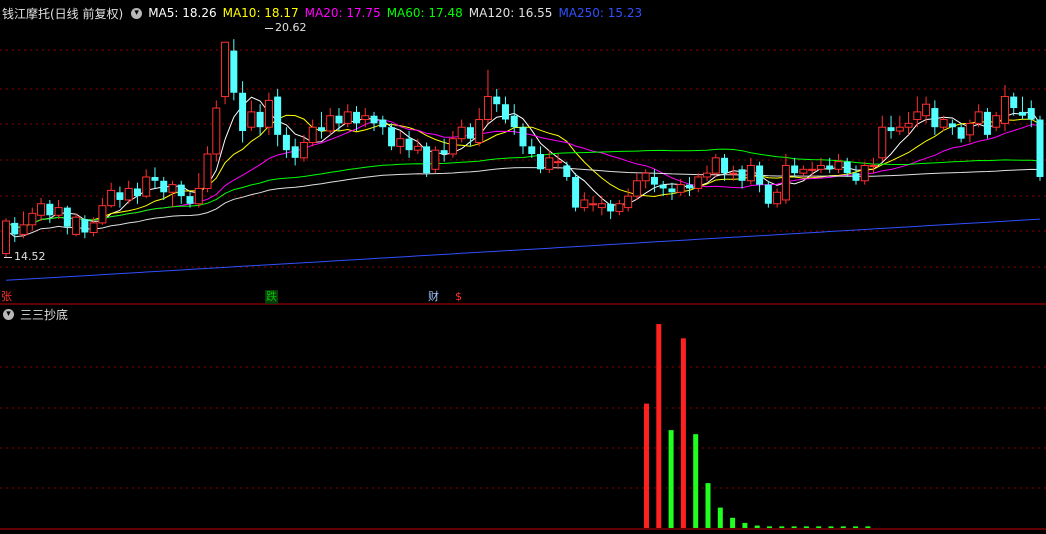 Image resolution: width=1046 pixels, height=534 pixels. What do you see at coordinates (757, 426) in the screenshot?
I see `indicator-bars` at bounding box center [757, 426].